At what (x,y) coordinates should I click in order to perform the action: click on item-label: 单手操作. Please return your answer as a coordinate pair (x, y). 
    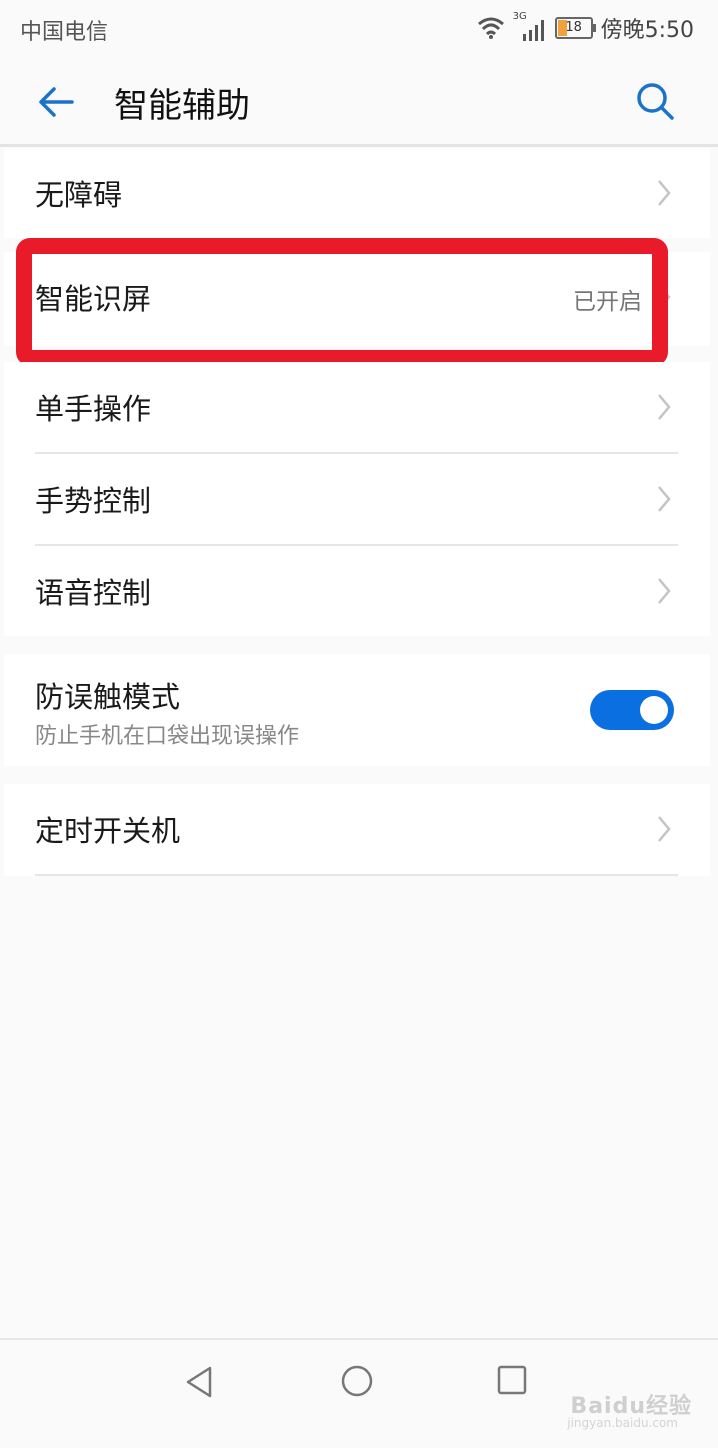
    Looking at the image, I should click on (93, 409).